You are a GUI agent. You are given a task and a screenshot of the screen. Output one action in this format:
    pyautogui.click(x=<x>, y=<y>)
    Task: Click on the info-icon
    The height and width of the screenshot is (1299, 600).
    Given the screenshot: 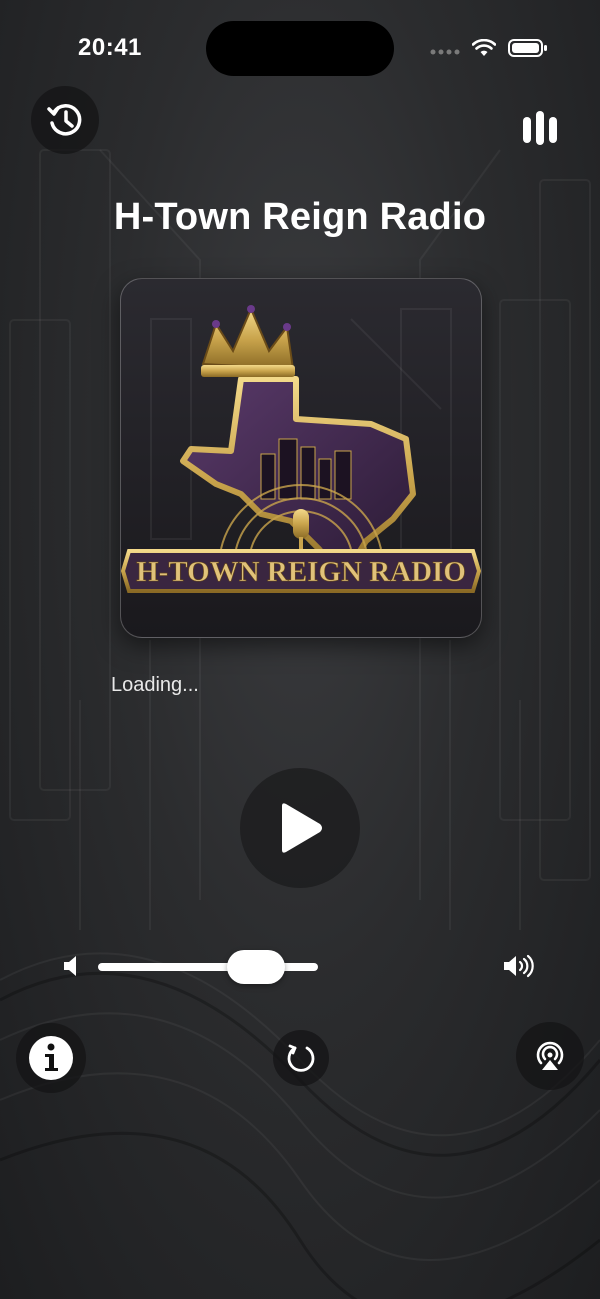 What is the action you would take?
    pyautogui.click(x=51, y=1058)
    